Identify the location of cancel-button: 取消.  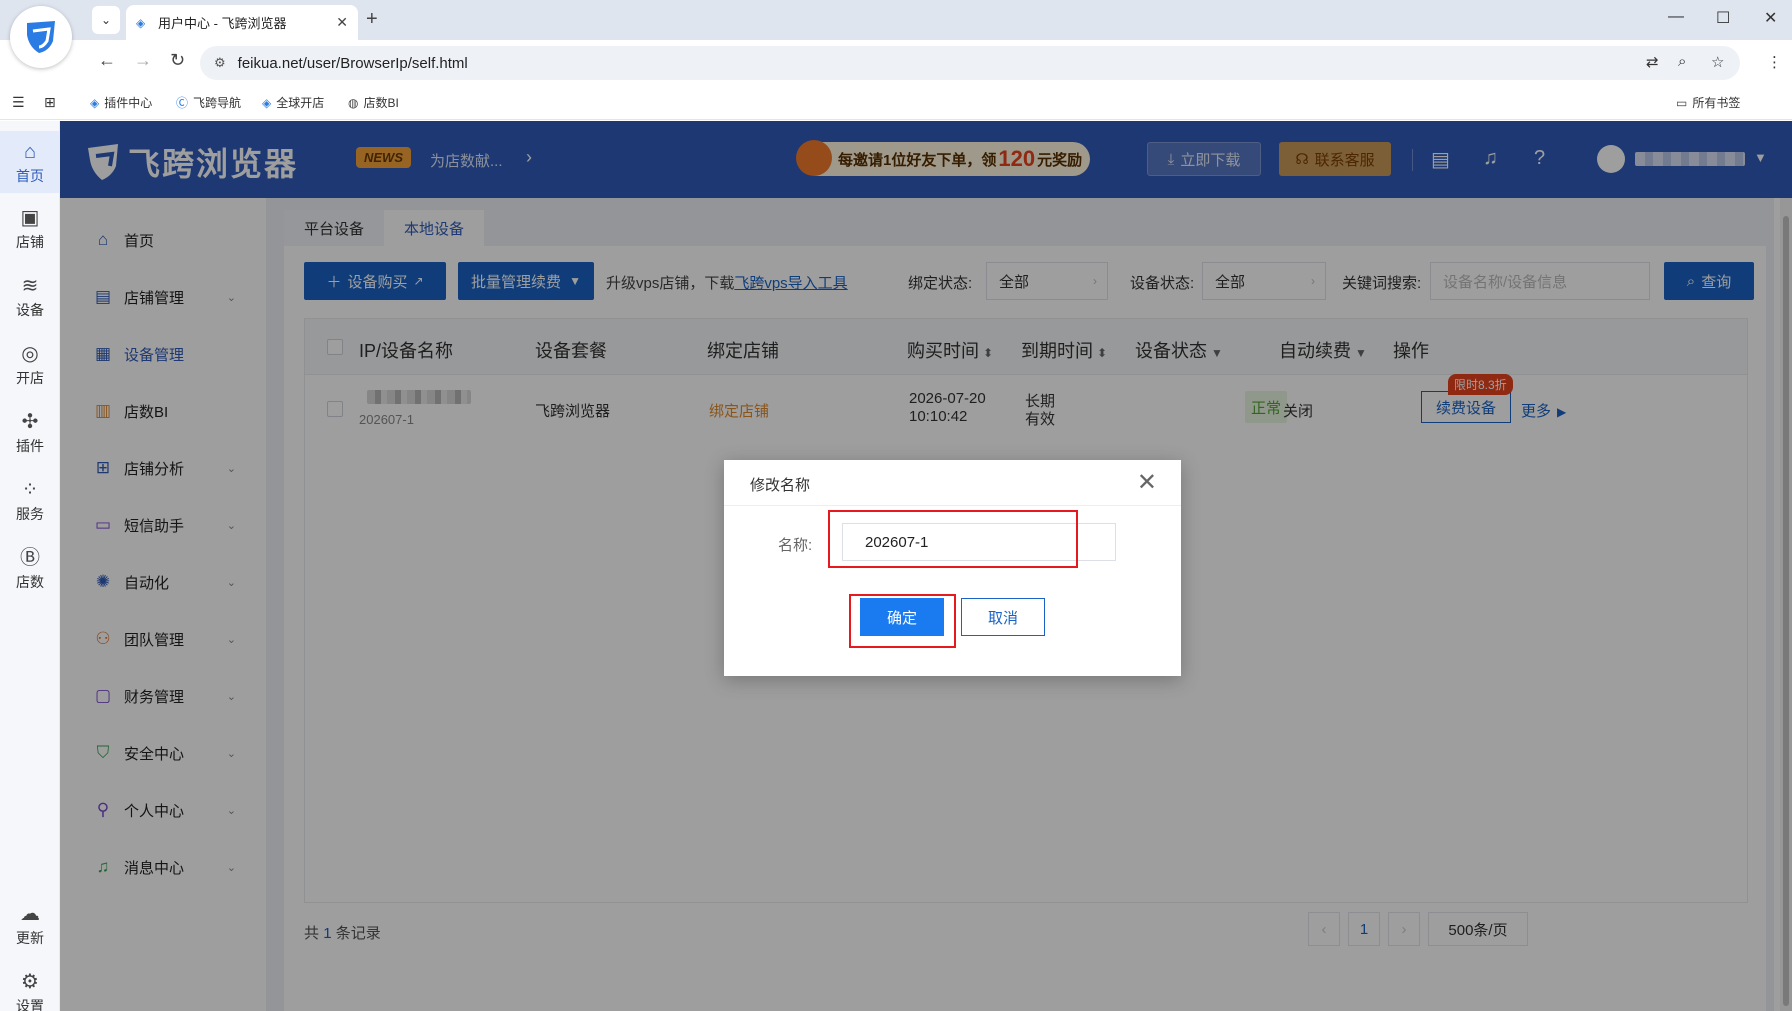
(1003, 617).